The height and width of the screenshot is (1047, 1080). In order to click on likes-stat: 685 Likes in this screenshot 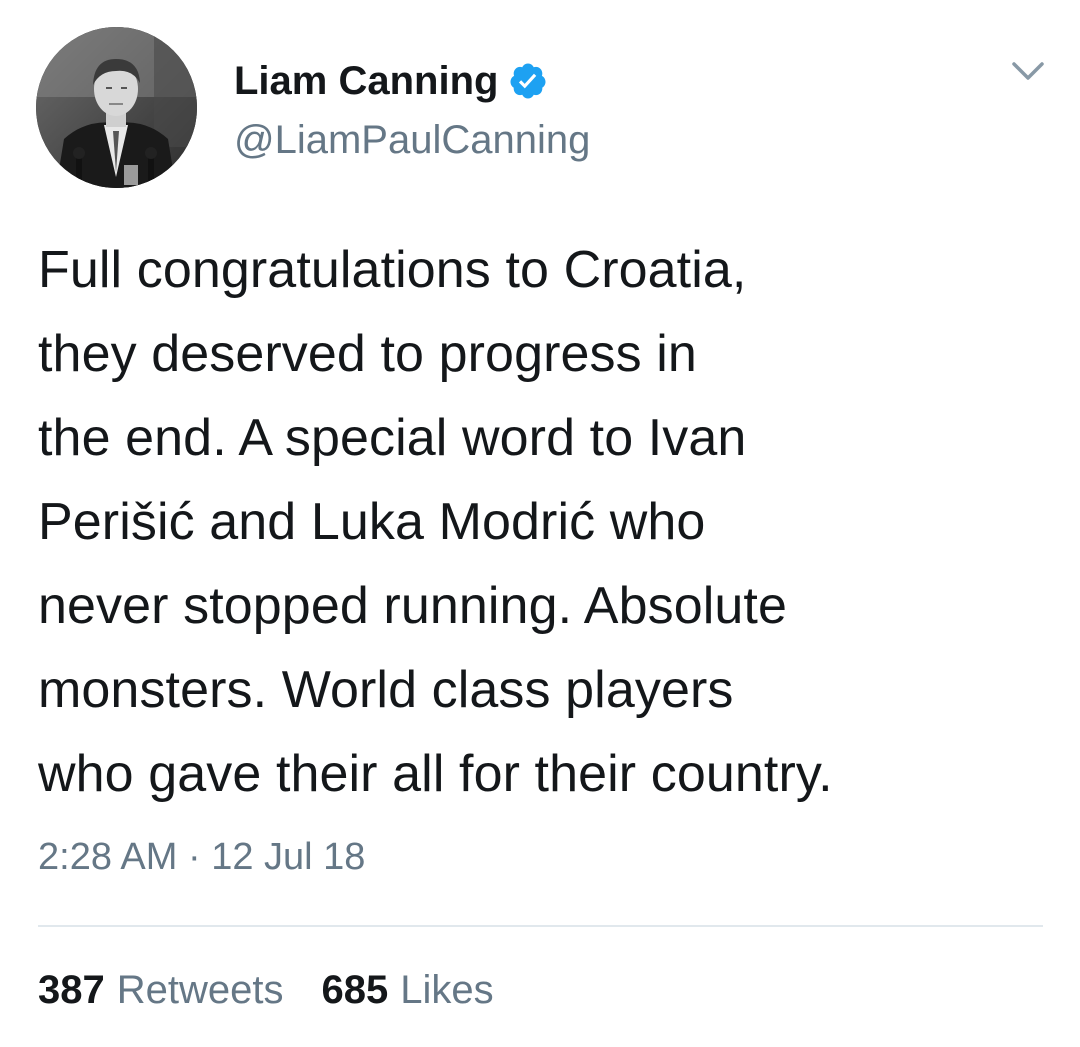, I will do `click(408, 990)`.